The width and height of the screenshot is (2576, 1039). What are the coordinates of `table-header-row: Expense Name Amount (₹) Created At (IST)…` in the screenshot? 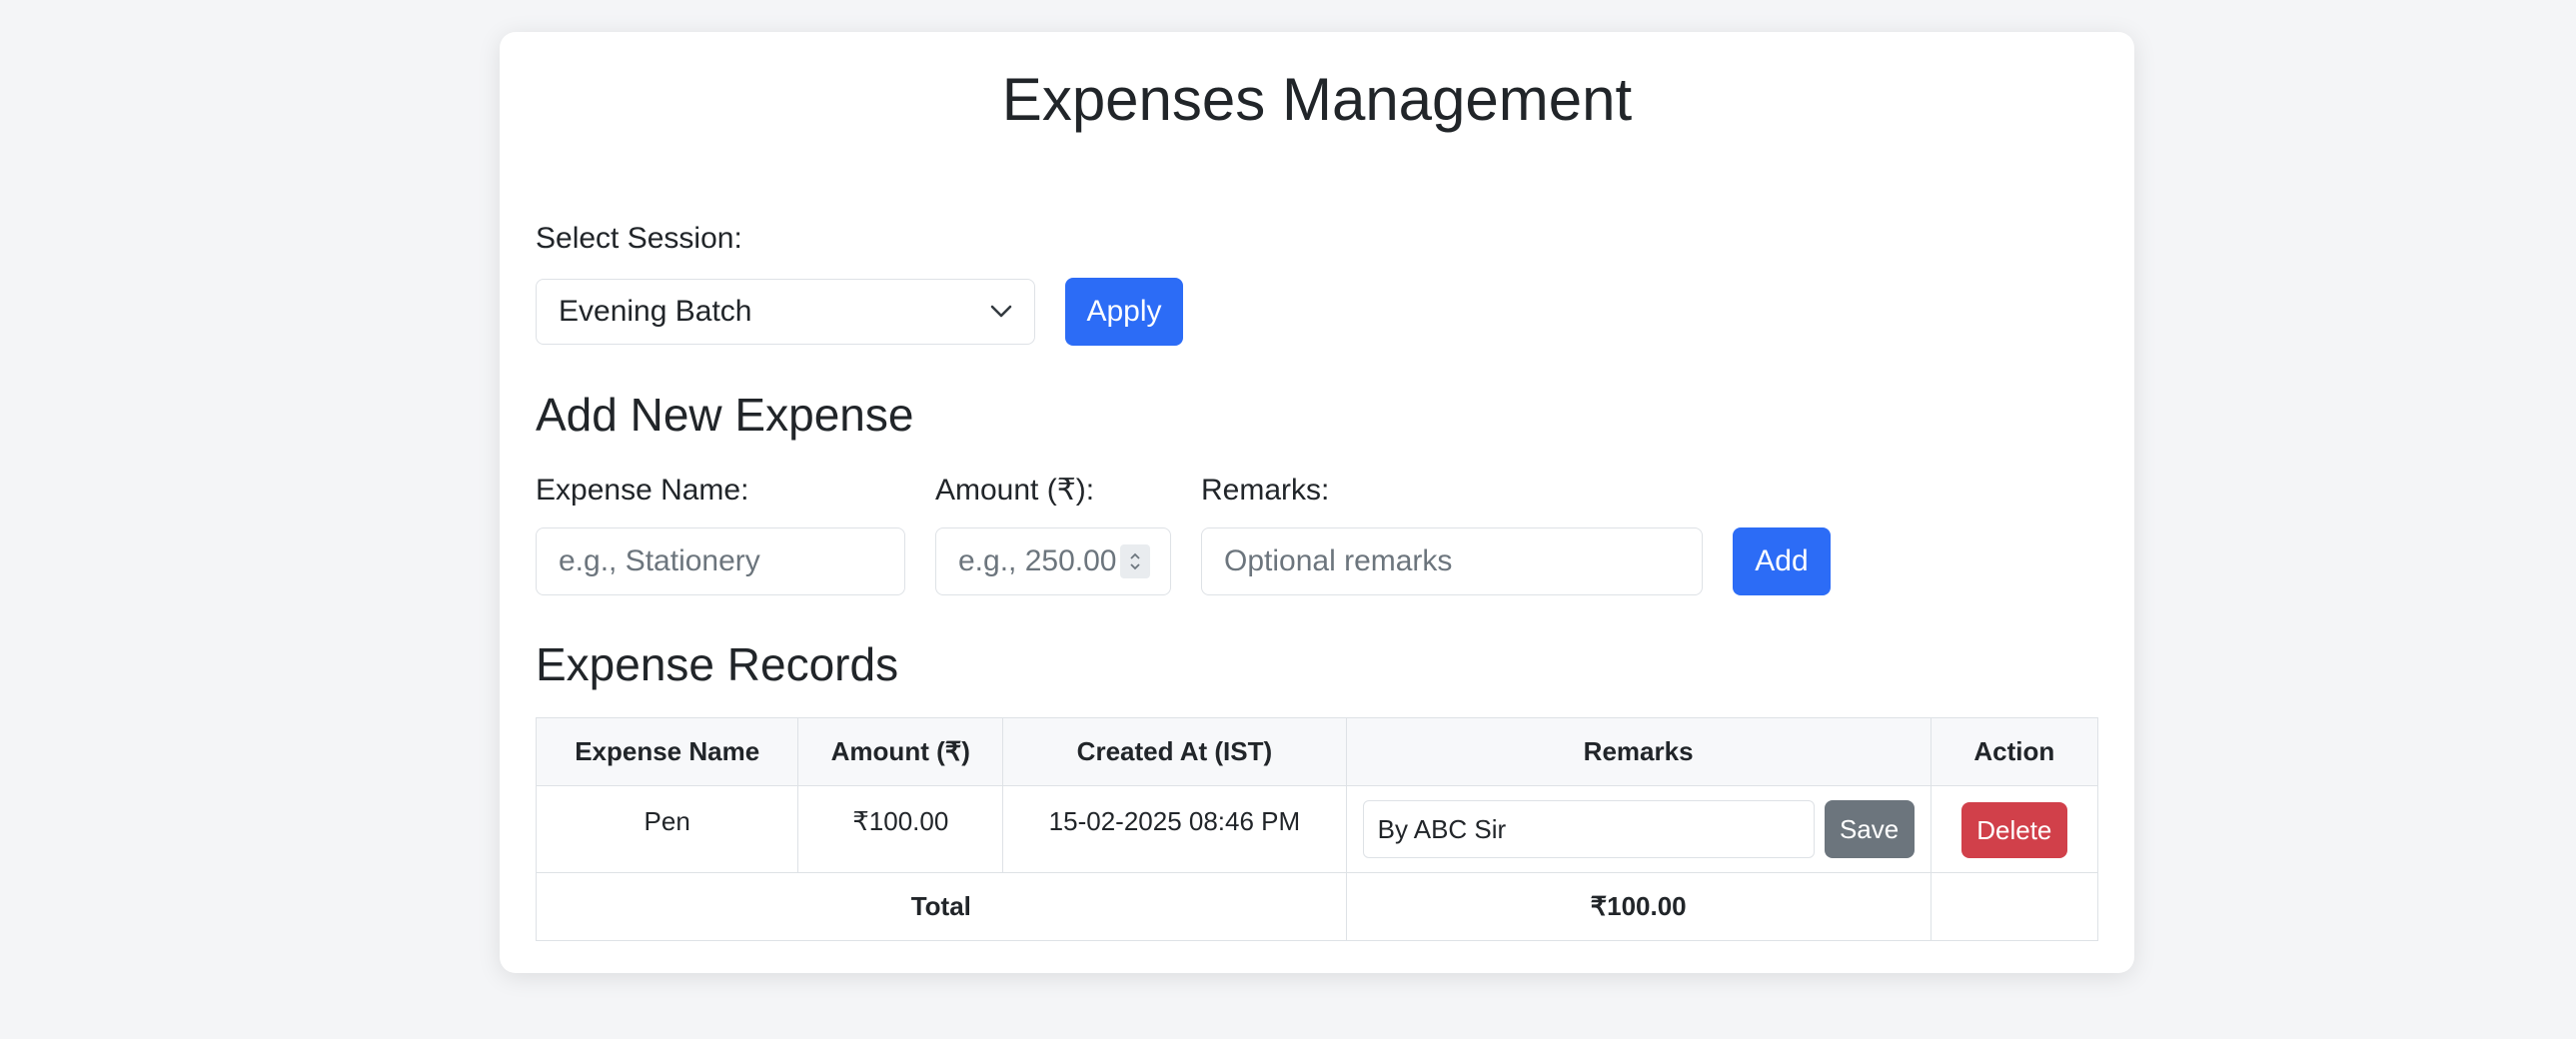 It's located at (1317, 752).